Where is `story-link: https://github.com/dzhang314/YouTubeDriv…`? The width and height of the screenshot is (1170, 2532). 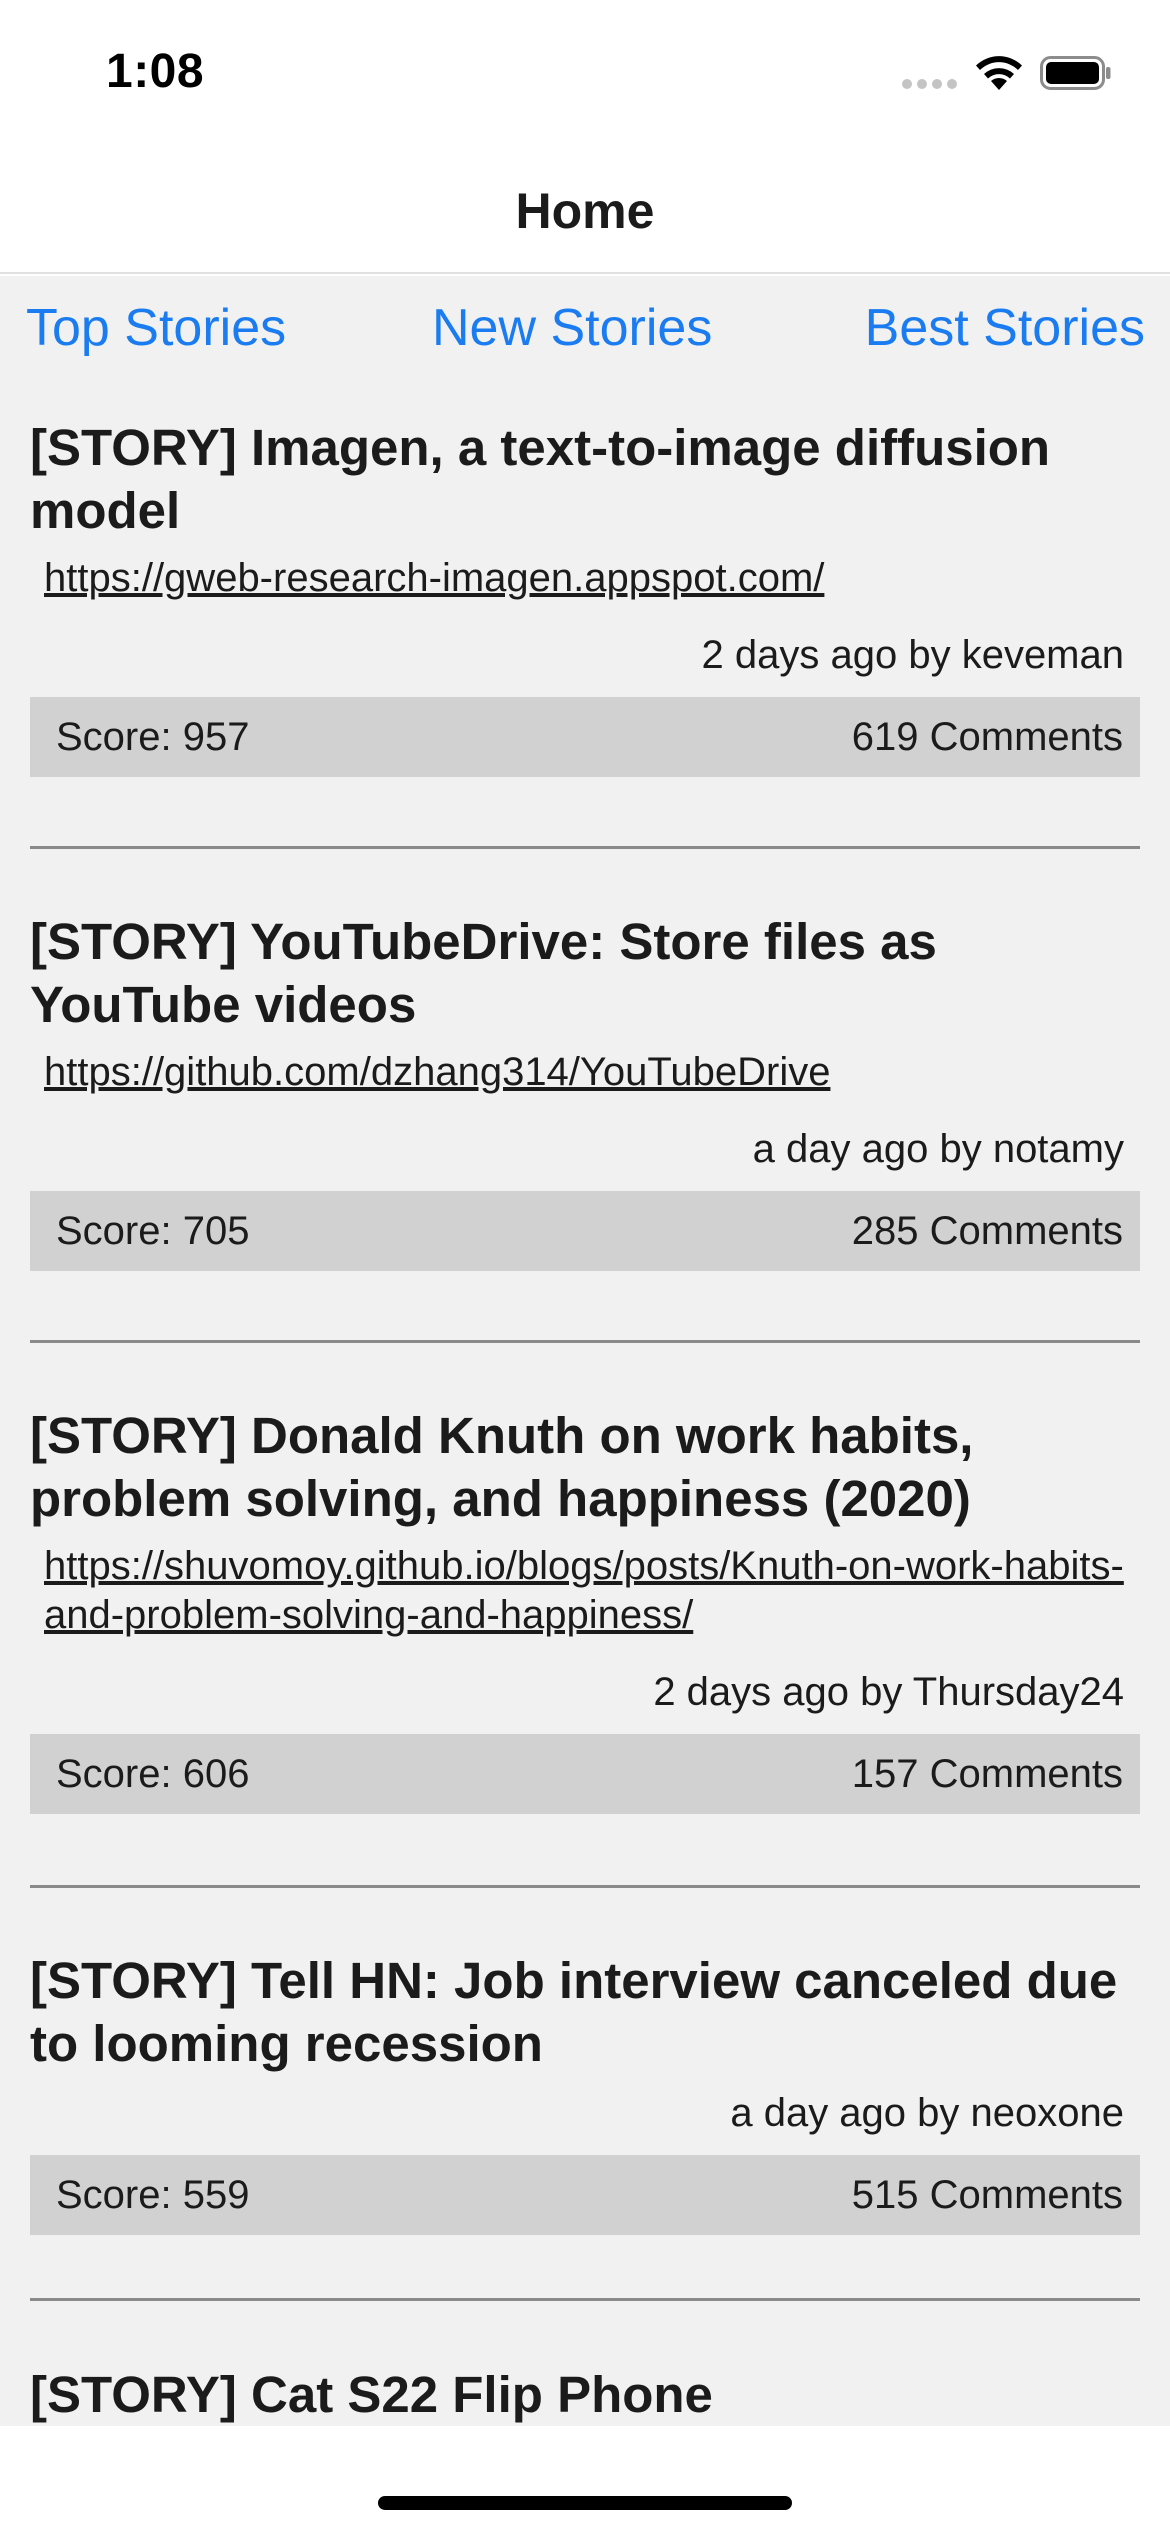 story-link: https://github.com/dzhang314/YouTubeDriv… is located at coordinates (592, 1072).